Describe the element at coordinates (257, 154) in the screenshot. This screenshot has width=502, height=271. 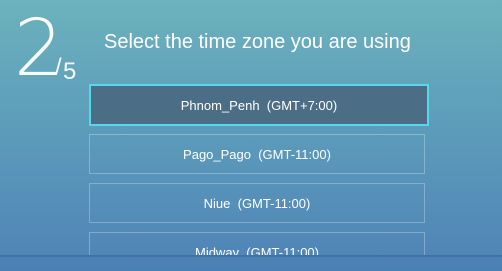
I see `timezone-option-pago-pago: Pago_Pago (GMT-11:00)` at that location.